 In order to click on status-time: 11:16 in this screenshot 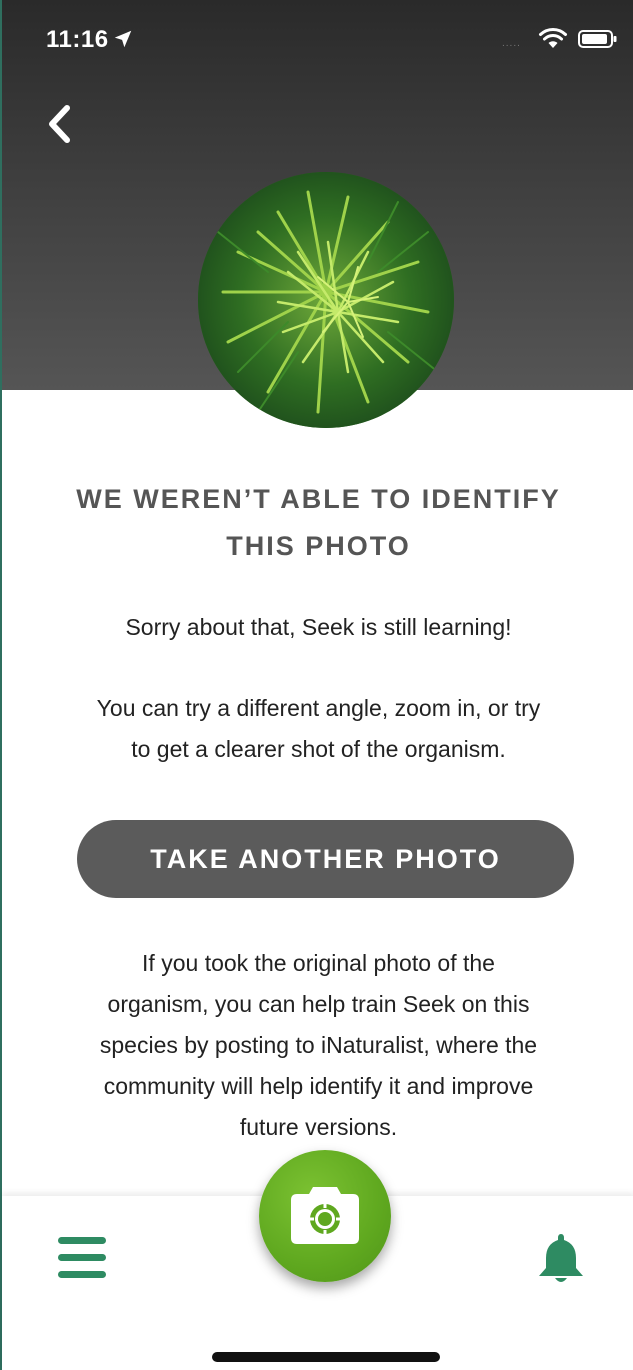, I will do `click(77, 39)`.